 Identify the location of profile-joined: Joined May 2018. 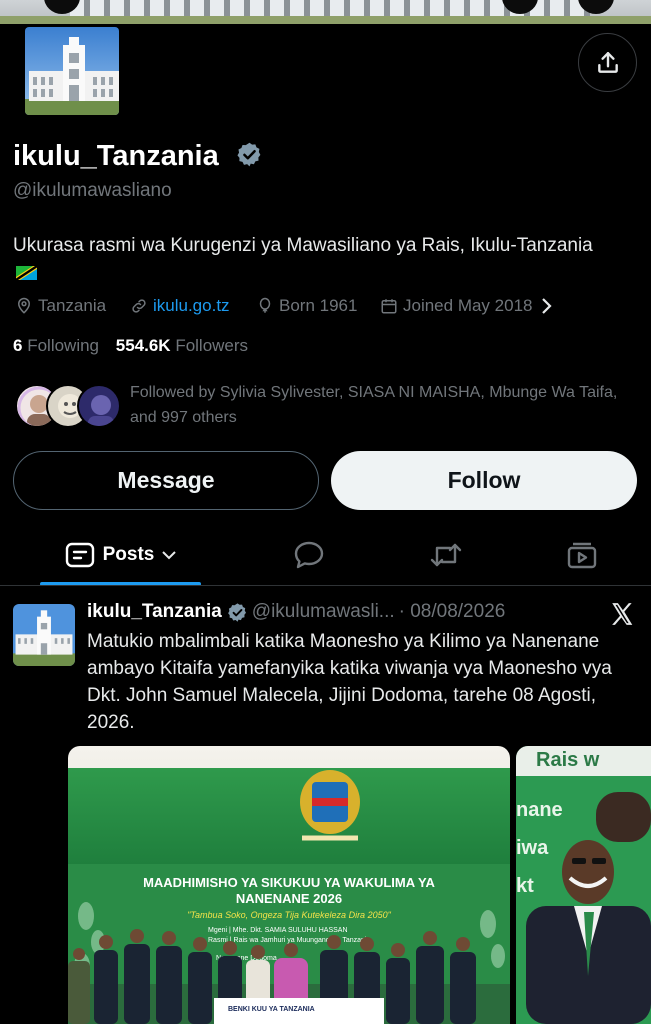
(468, 306).